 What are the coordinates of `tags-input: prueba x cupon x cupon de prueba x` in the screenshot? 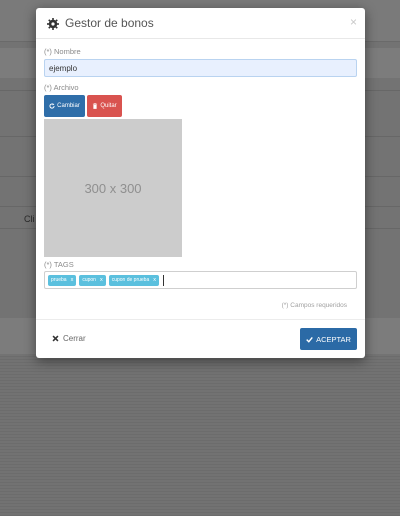 It's located at (200, 280).